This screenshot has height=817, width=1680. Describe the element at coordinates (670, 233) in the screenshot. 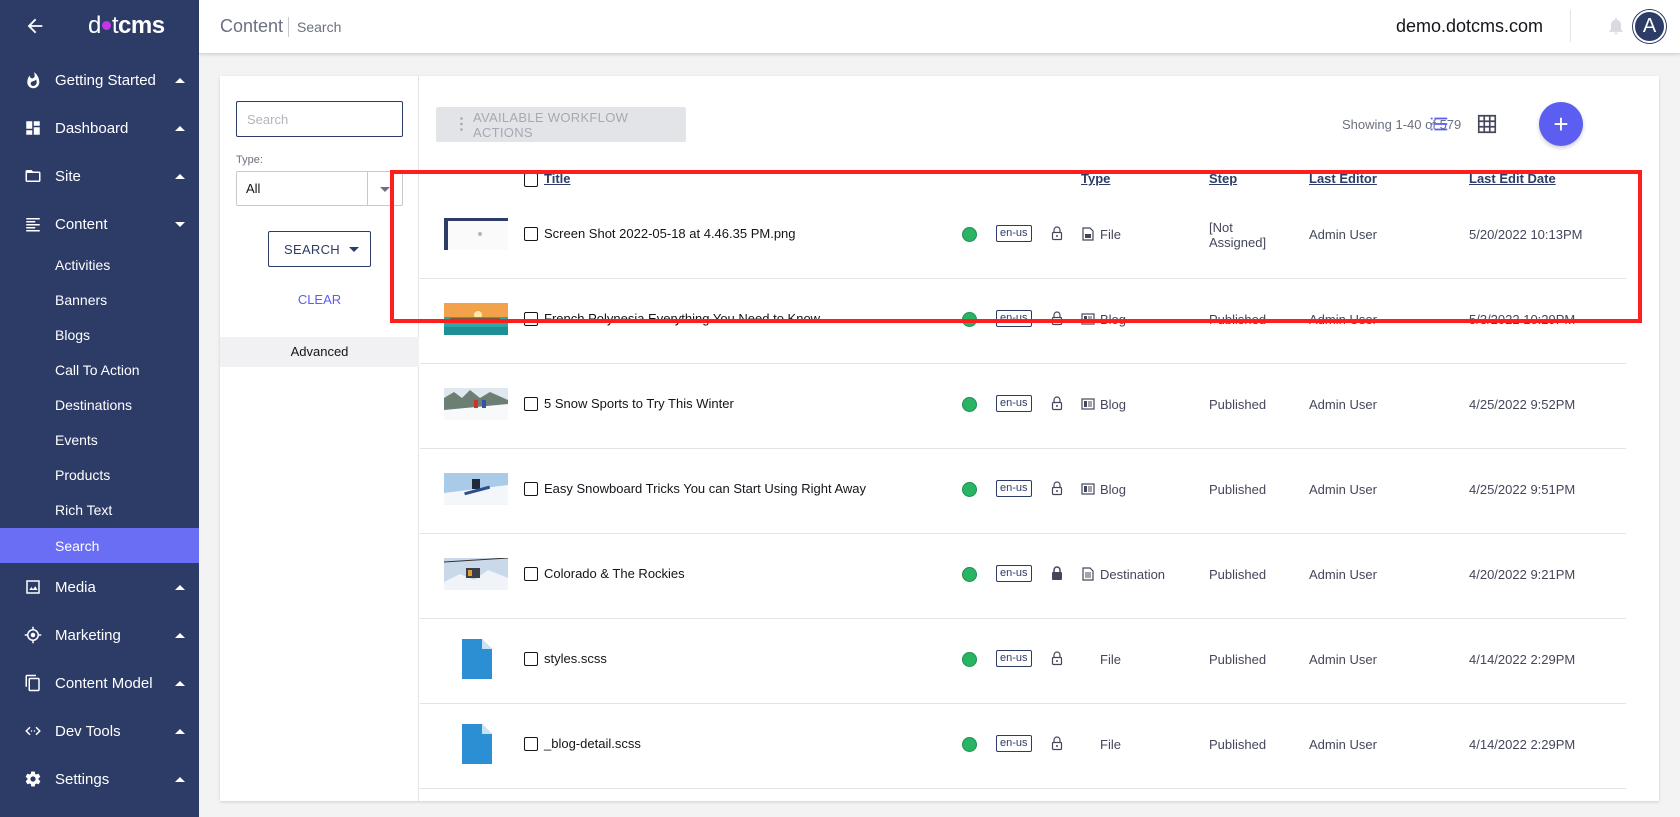

I see `row-title: Screen Shot 2022-05-18 at 4.46.35 PM.png` at that location.